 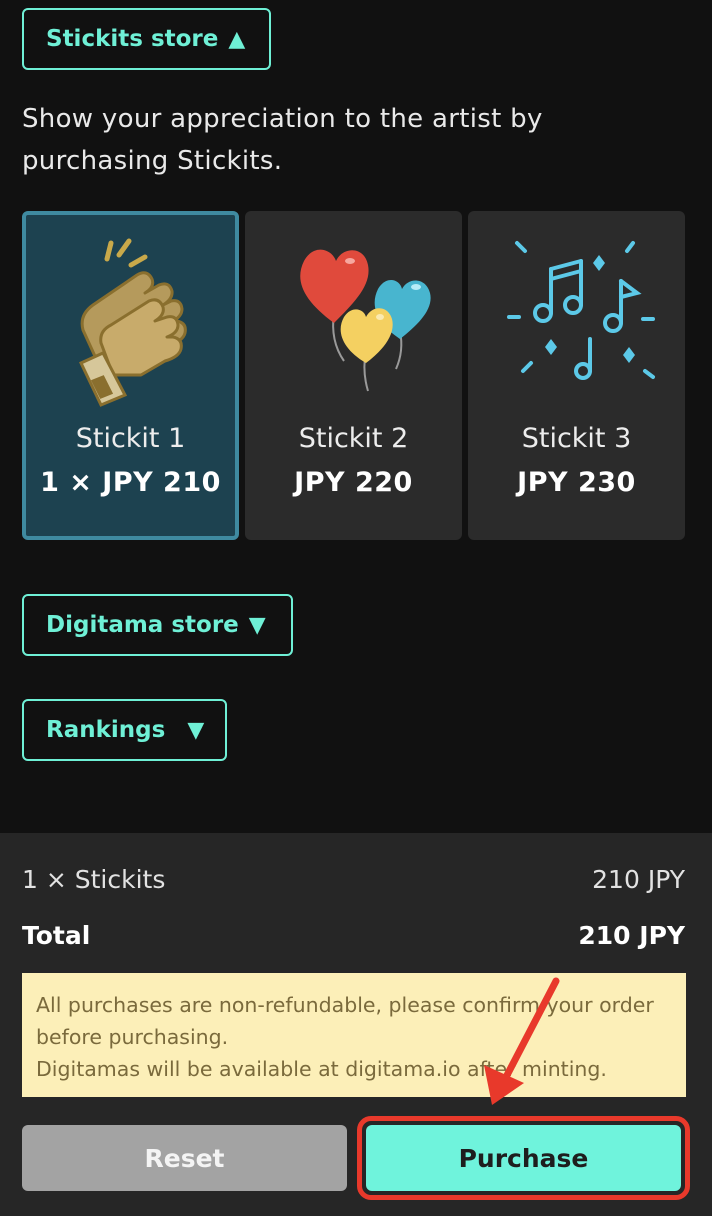 I want to click on stickit-card-2: Stickit 2 JPY 220, so click(x=353, y=375).